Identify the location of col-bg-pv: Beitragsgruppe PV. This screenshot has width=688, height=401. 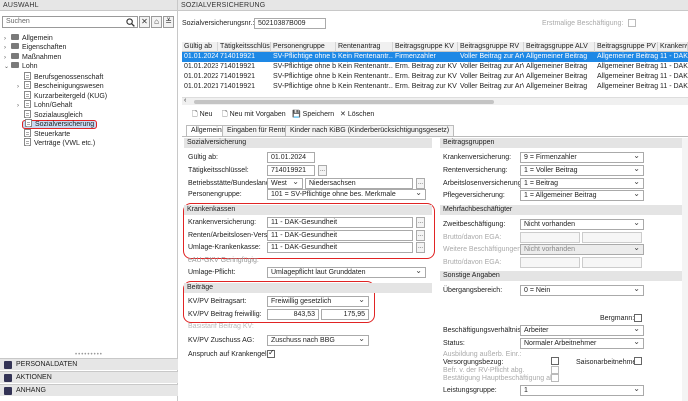
(626, 47).